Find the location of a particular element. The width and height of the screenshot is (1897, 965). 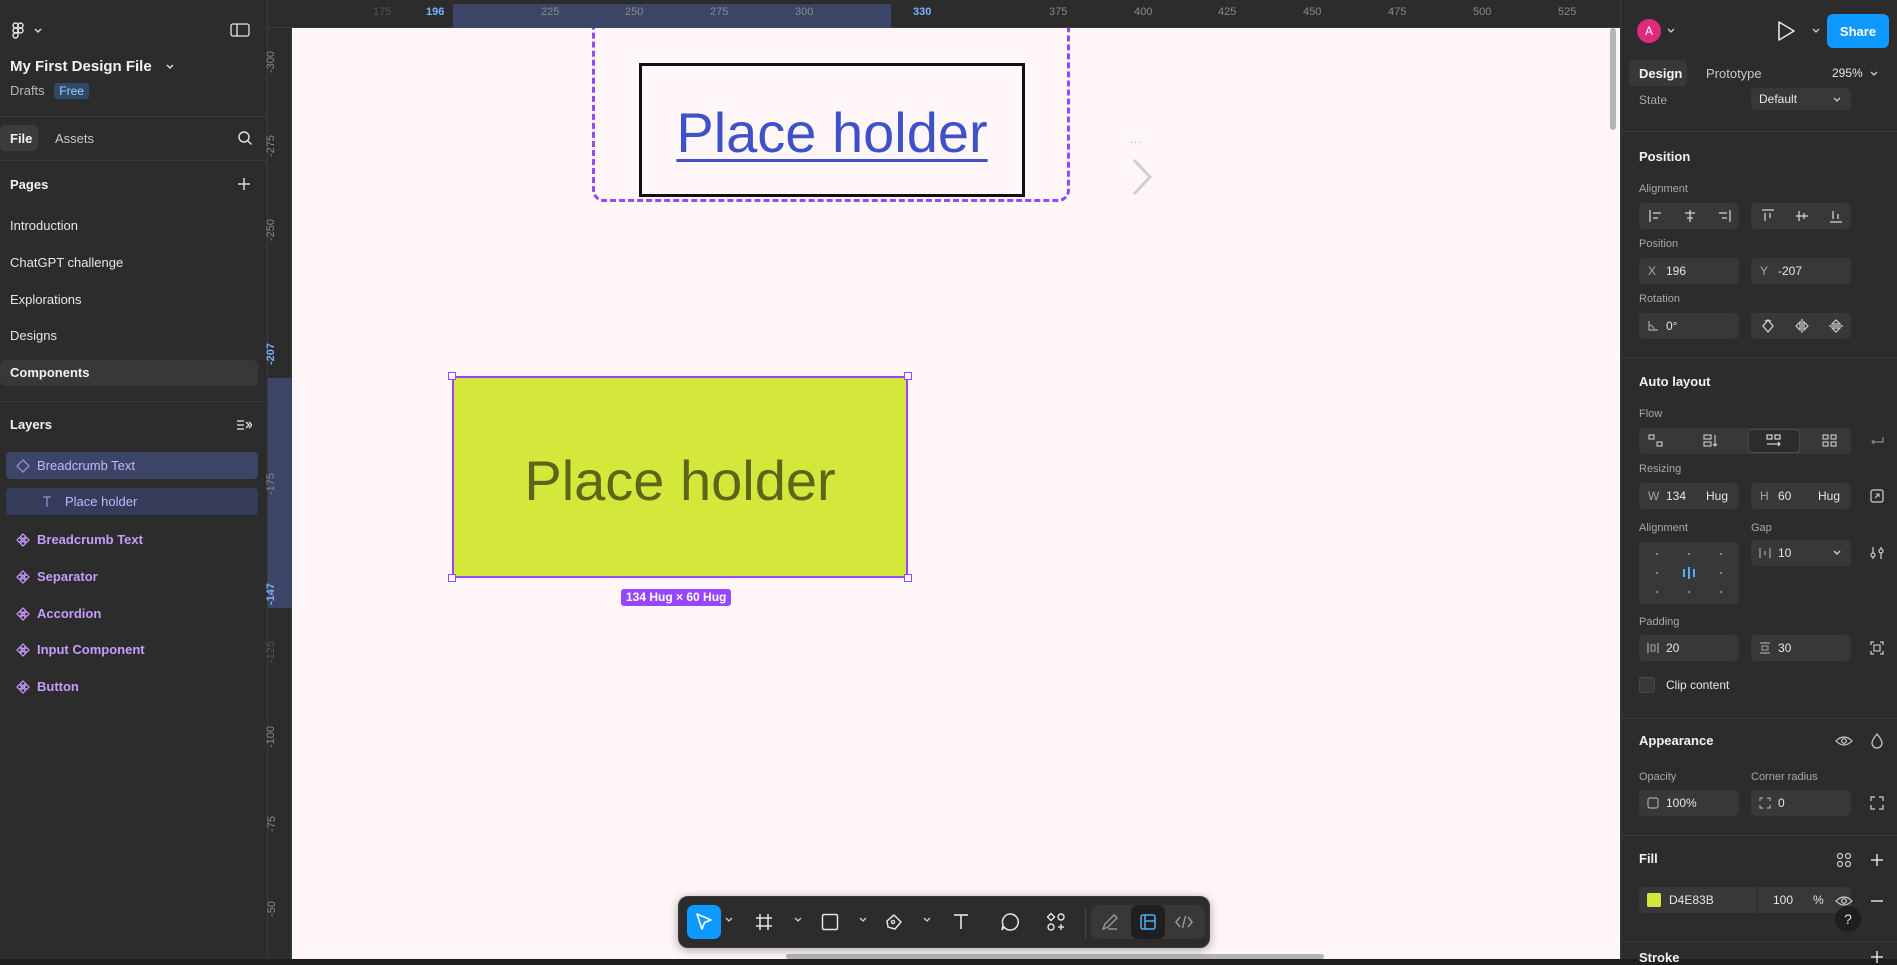

remove-fill-icon is located at coordinates (1877, 901).